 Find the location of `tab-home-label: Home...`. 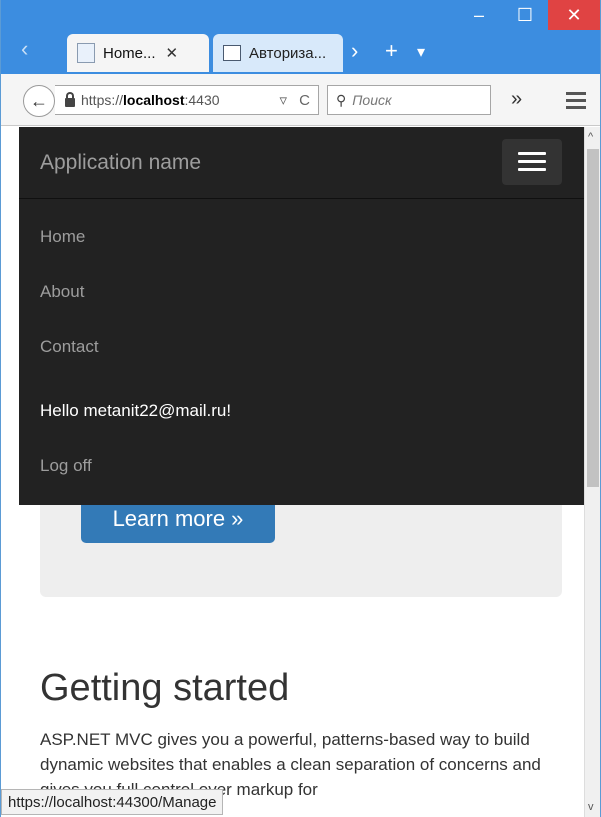

tab-home-label: Home... is located at coordinates (129, 53).